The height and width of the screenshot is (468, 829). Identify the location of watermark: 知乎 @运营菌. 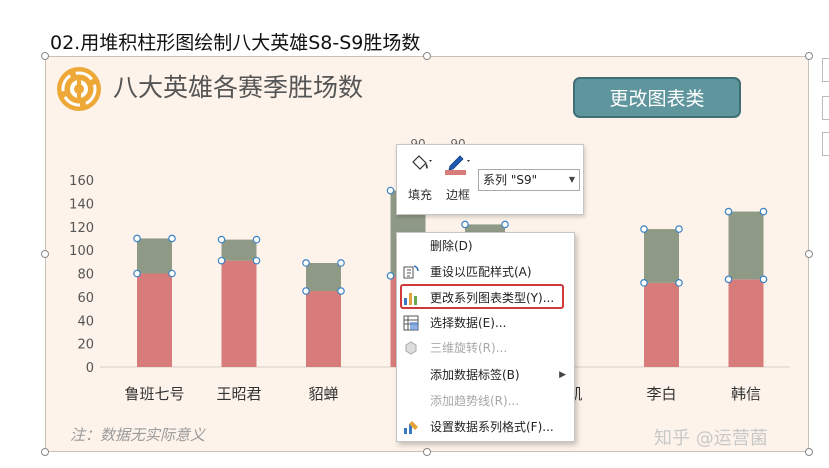
(711, 438).